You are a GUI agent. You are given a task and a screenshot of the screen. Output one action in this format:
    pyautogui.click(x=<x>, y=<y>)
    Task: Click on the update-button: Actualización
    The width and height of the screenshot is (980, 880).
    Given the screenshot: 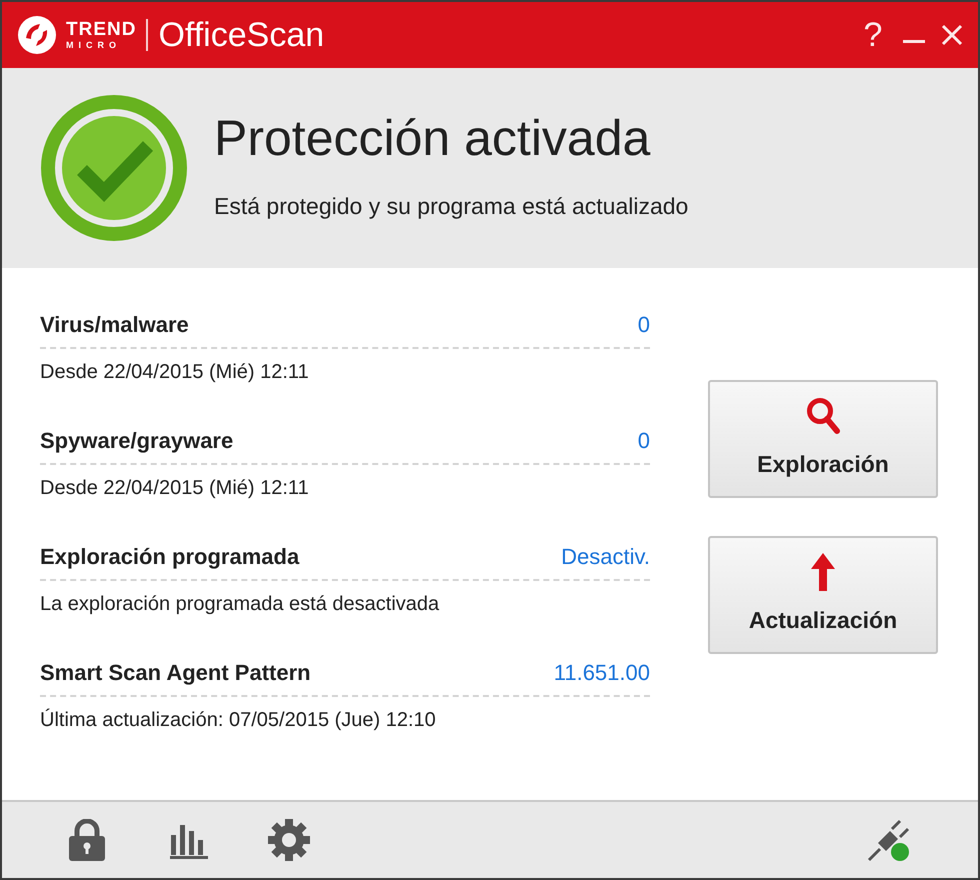 What is the action you would take?
    pyautogui.click(x=823, y=595)
    